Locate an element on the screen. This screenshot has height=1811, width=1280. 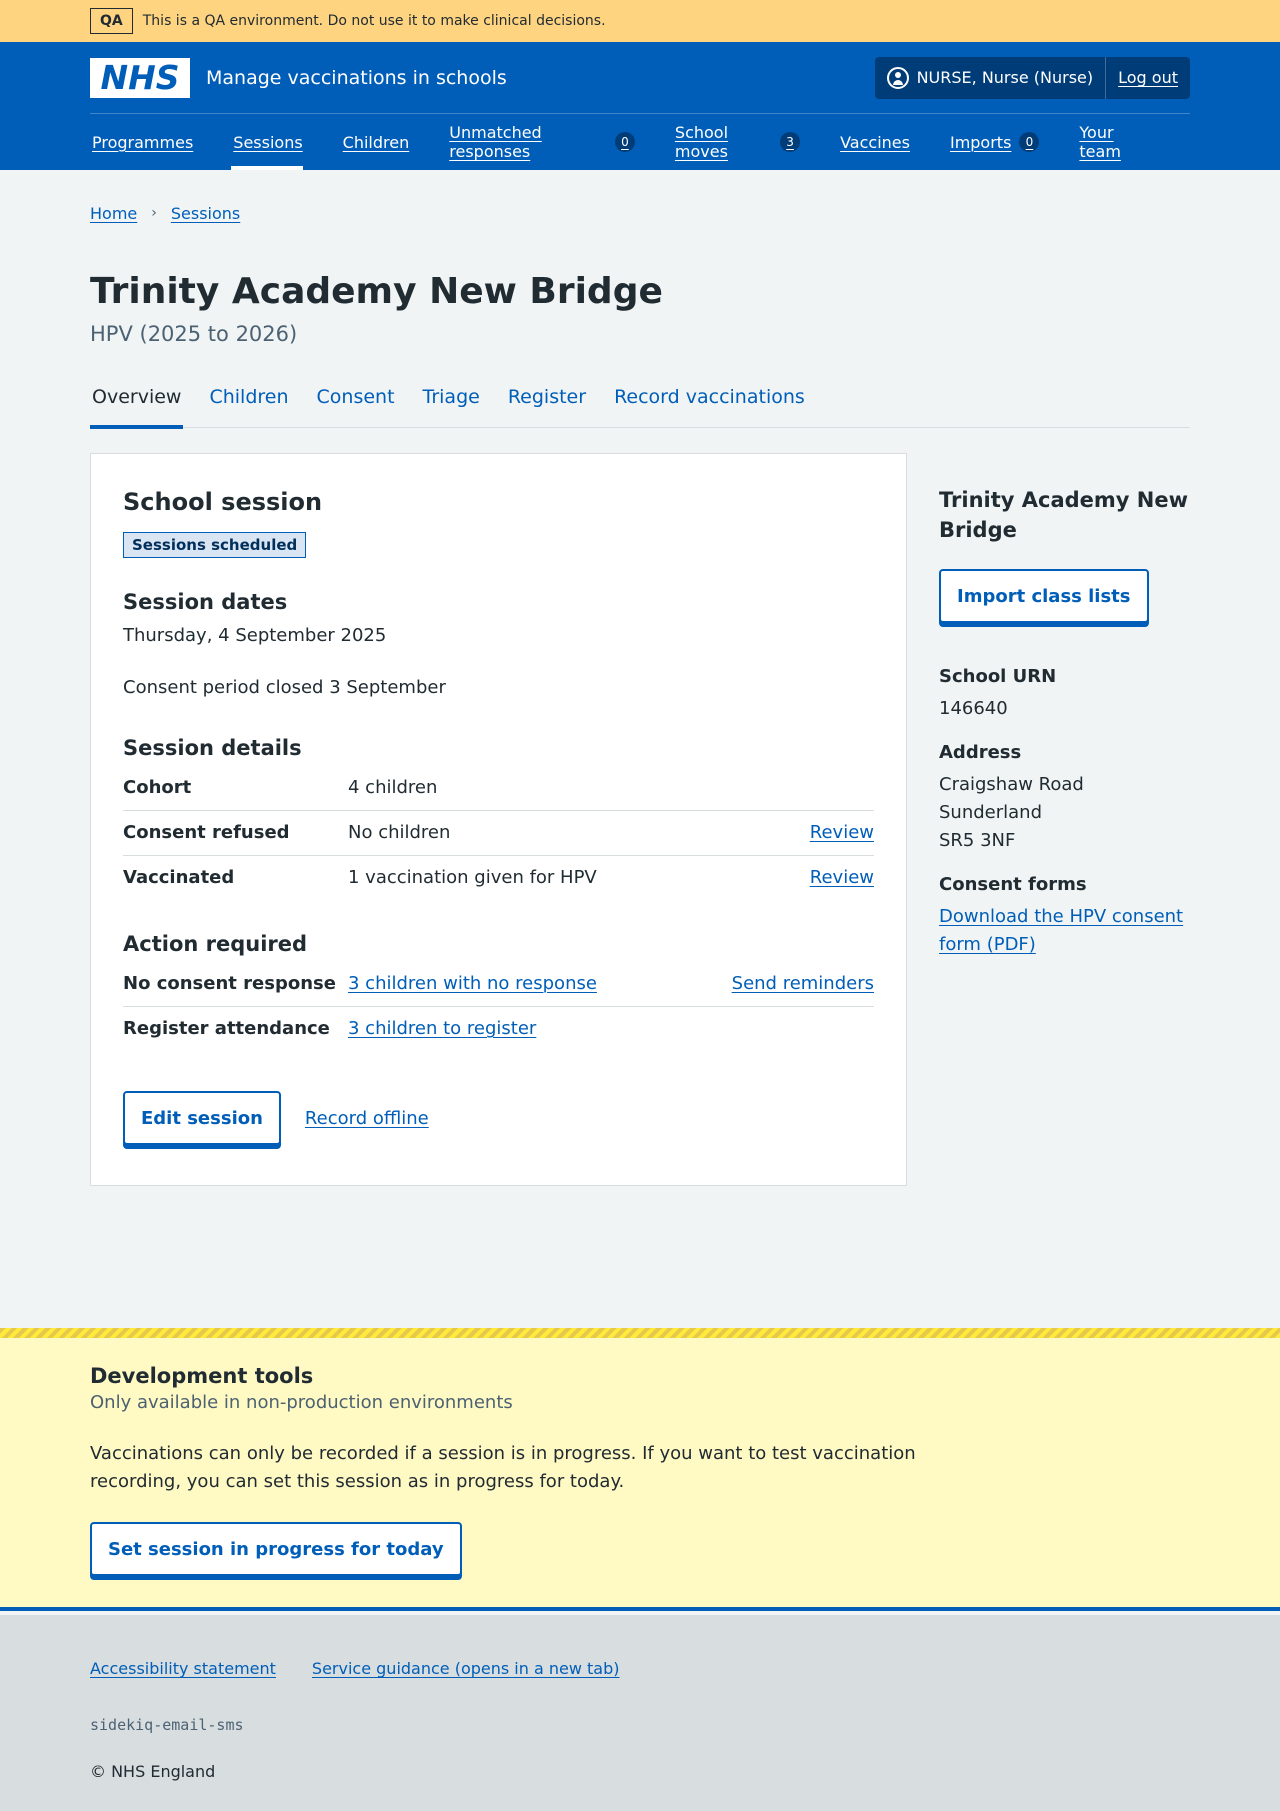
nhs-logo: NHS is located at coordinates (140, 77).